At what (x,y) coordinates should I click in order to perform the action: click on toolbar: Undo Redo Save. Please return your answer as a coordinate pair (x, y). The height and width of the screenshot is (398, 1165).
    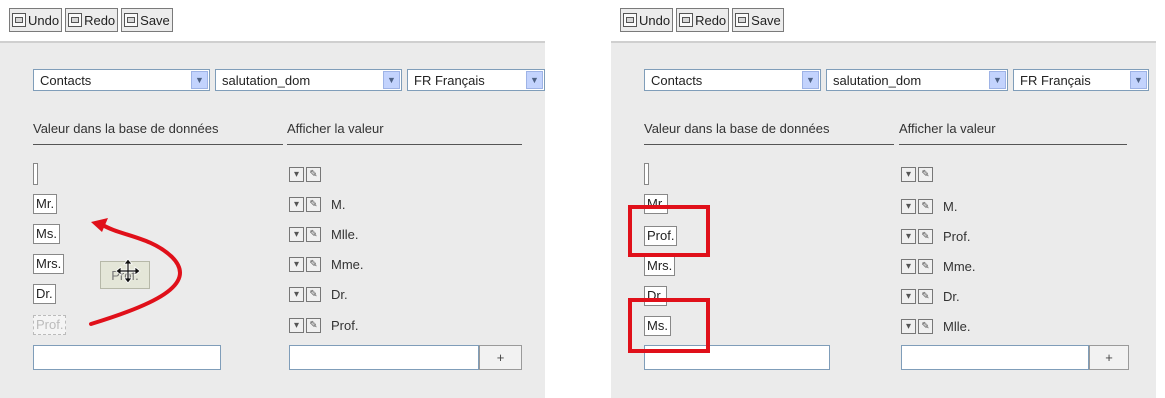
    Looking at the image, I should click on (702, 20).